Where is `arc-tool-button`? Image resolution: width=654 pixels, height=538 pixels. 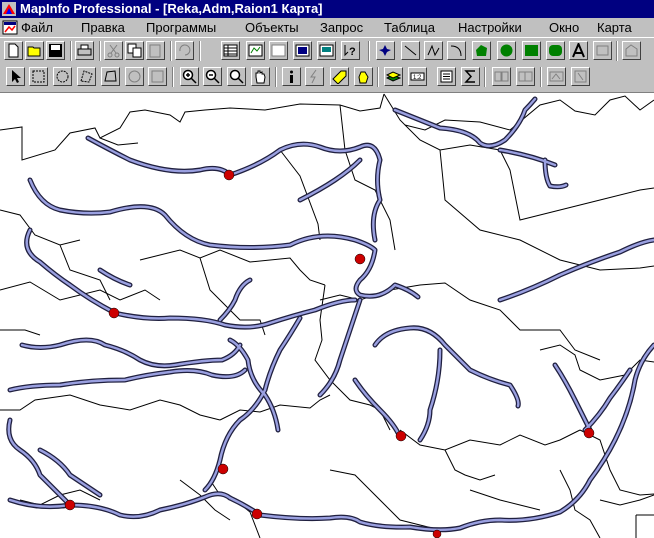 arc-tool-button is located at coordinates (456, 50).